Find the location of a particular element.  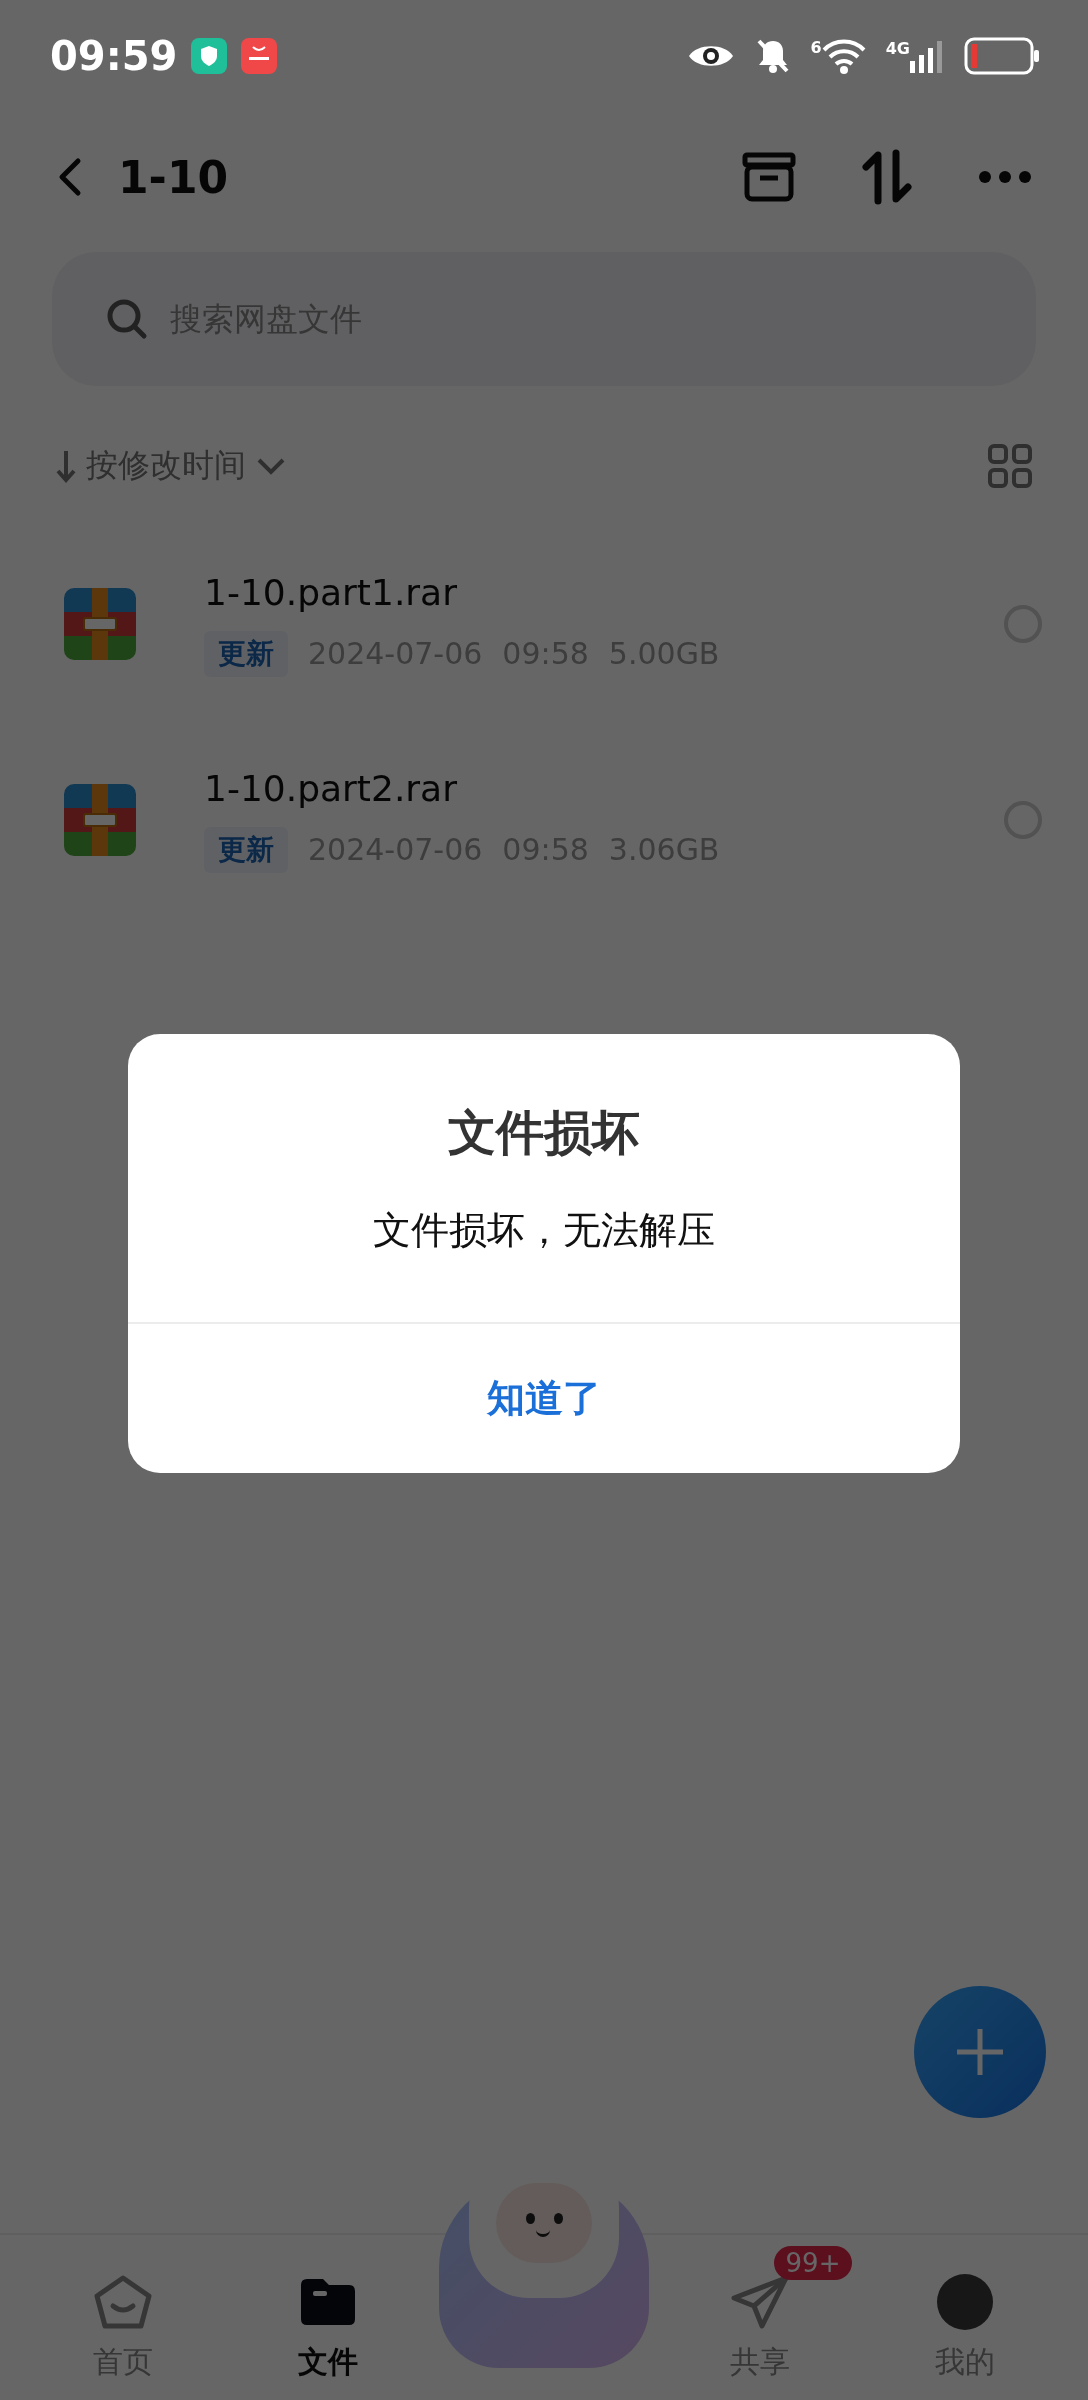

grid-view-icon is located at coordinates (1010, 466).